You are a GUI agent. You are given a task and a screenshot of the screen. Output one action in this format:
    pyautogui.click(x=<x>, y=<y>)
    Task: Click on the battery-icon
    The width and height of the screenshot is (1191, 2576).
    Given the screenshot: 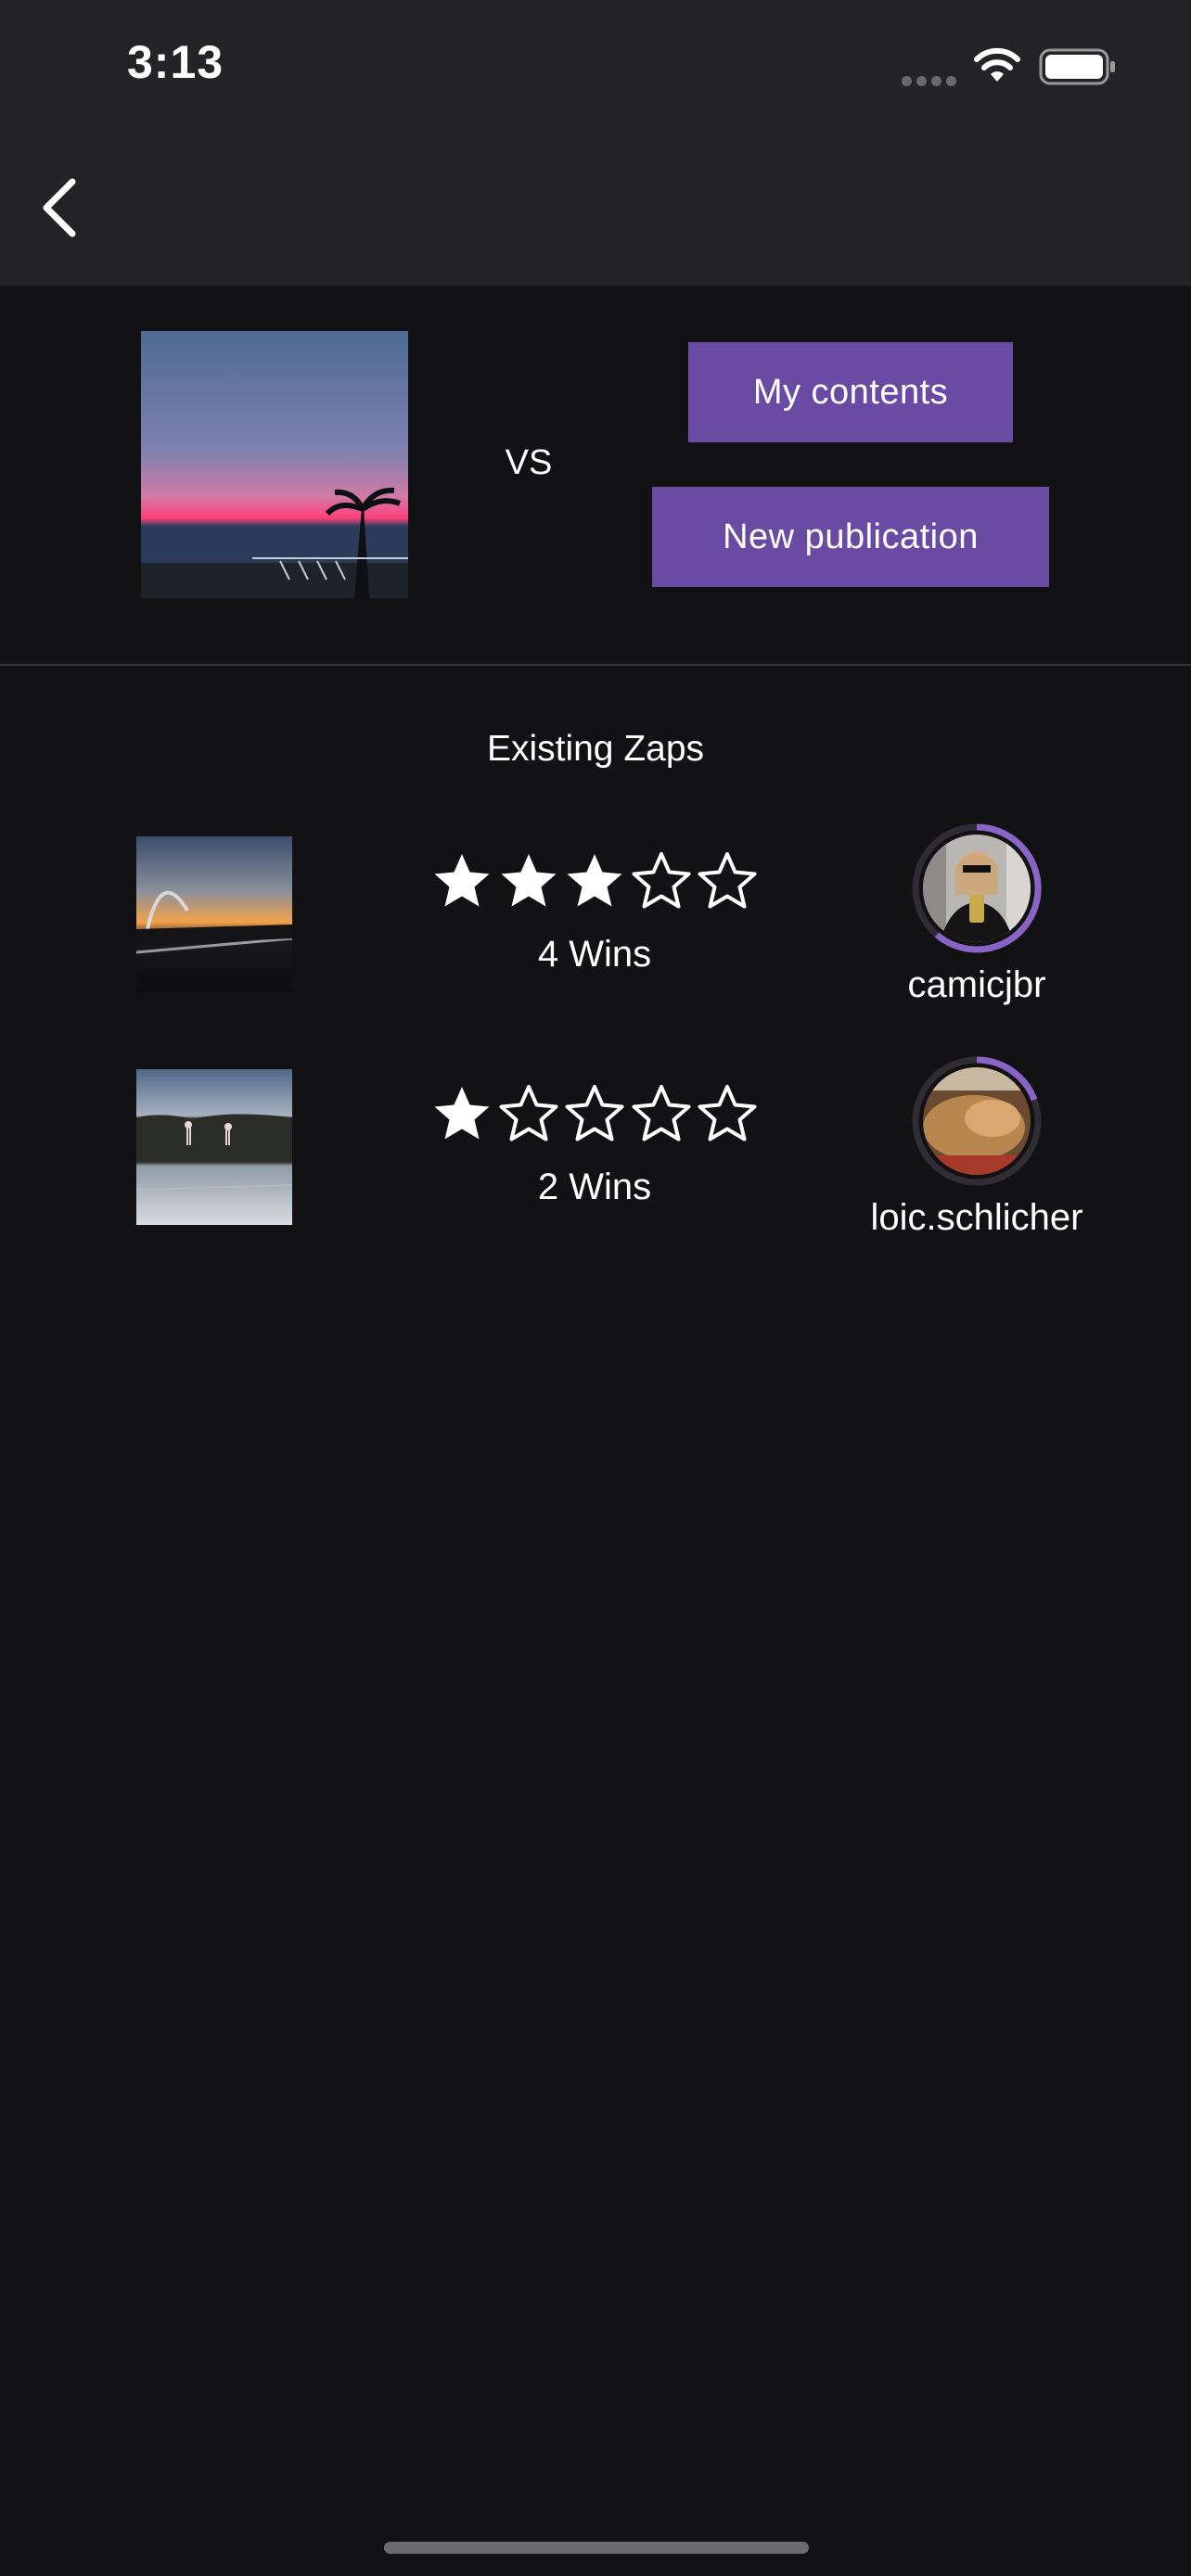 What is the action you would take?
    pyautogui.click(x=1077, y=66)
    